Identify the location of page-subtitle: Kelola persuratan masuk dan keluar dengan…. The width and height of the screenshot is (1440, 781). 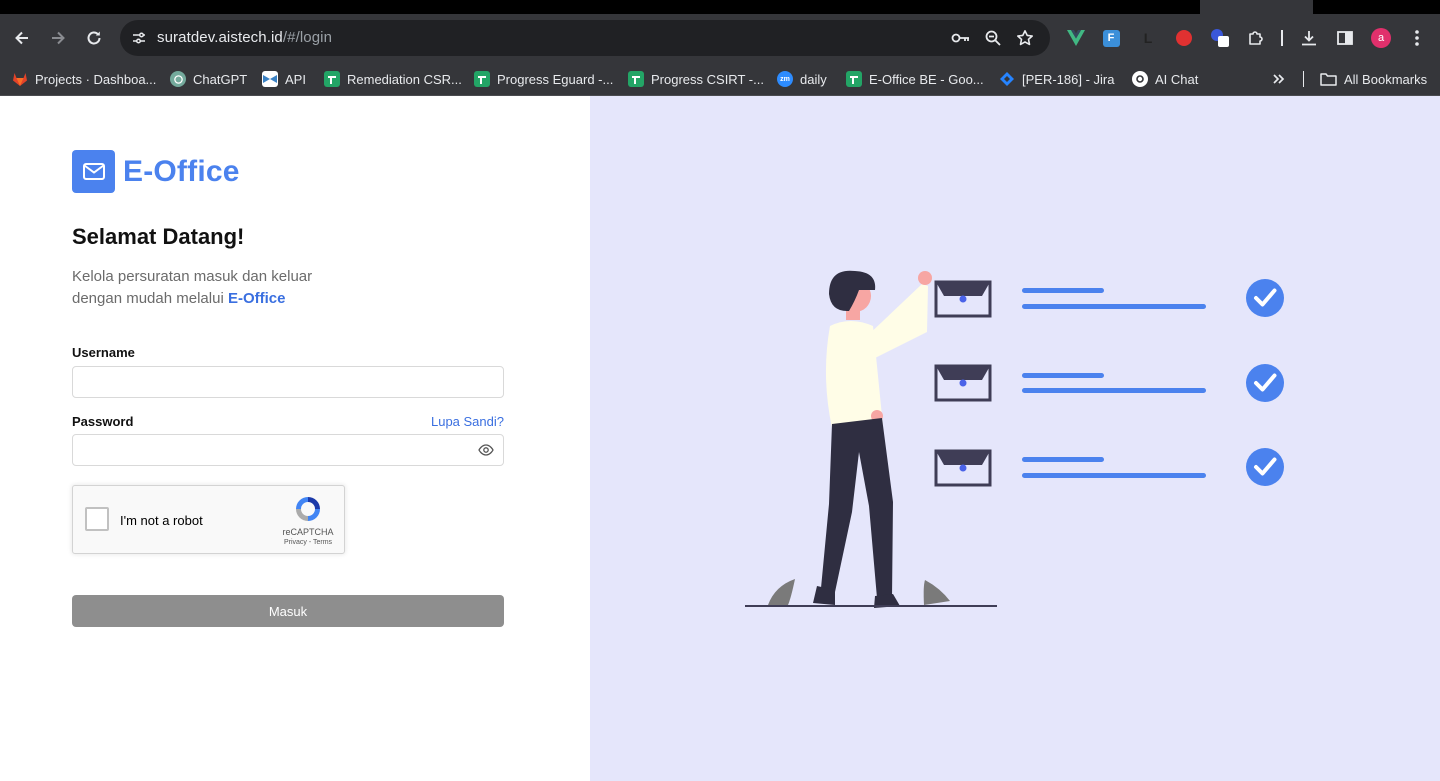
(232, 288).